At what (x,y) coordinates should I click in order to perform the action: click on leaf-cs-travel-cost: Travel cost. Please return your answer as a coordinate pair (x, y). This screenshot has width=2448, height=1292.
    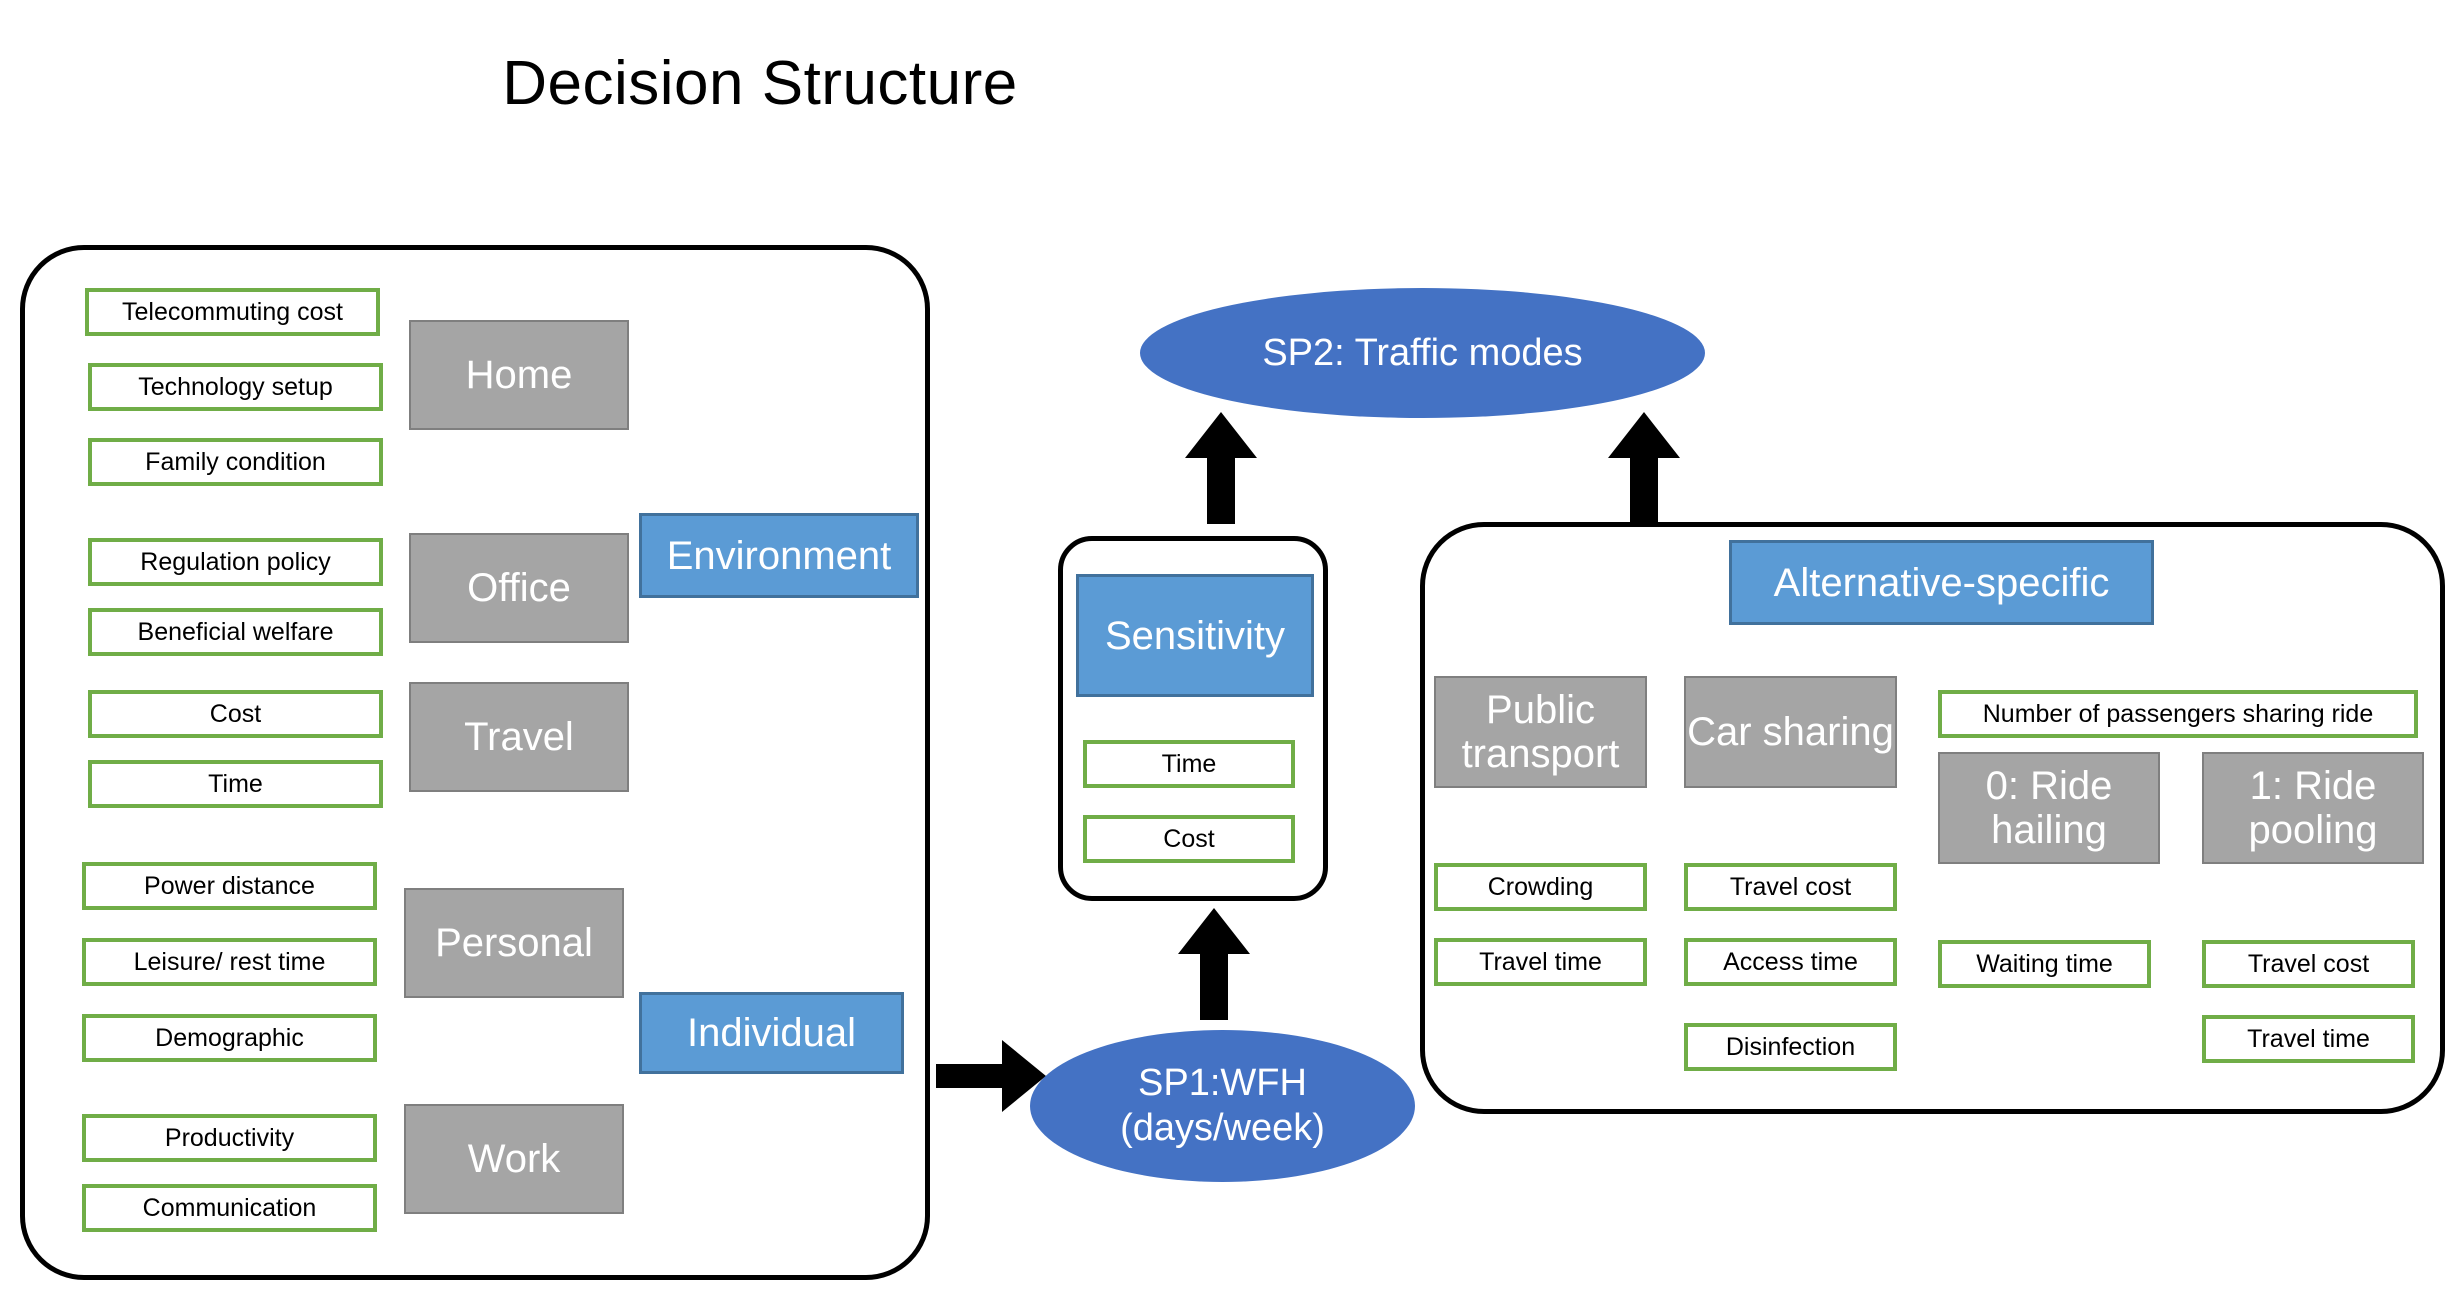
    Looking at the image, I should click on (1790, 887).